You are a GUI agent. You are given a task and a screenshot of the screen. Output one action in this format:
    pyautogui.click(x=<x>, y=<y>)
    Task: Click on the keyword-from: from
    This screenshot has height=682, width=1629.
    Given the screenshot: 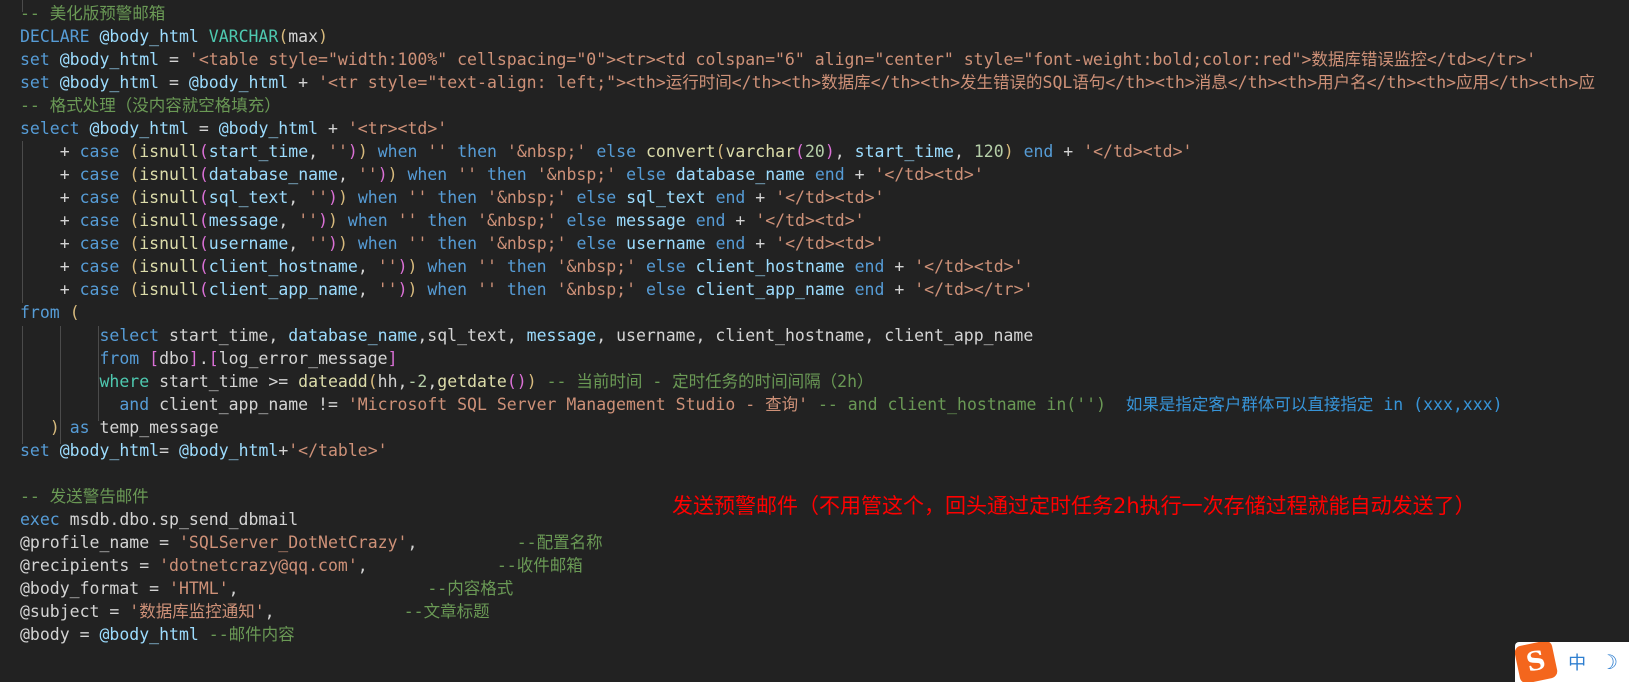 What is the action you would take?
    pyautogui.click(x=40, y=312)
    